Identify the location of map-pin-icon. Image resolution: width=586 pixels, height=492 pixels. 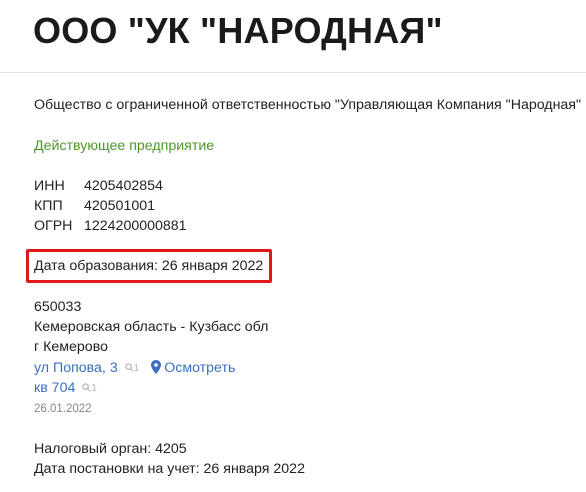
(156, 370).